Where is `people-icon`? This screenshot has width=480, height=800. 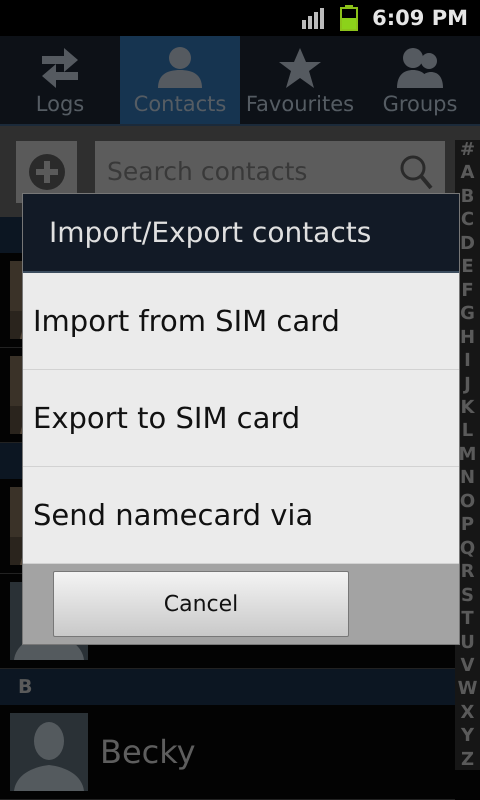 people-icon is located at coordinates (420, 68).